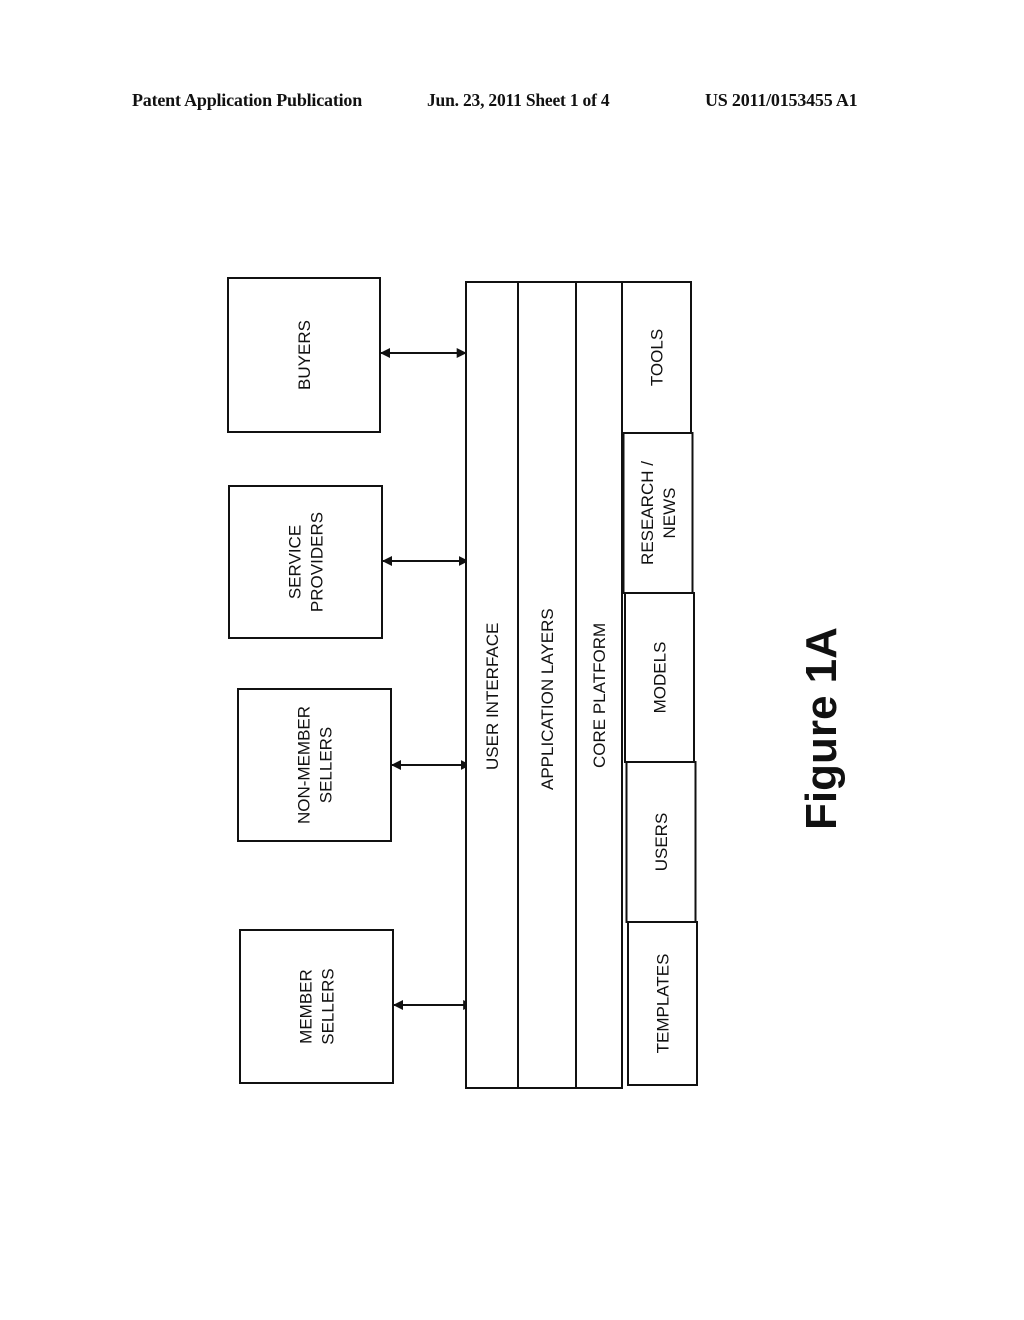  I want to click on entity-member-sellers: MEMBER SELLERS, so click(316, 1006).